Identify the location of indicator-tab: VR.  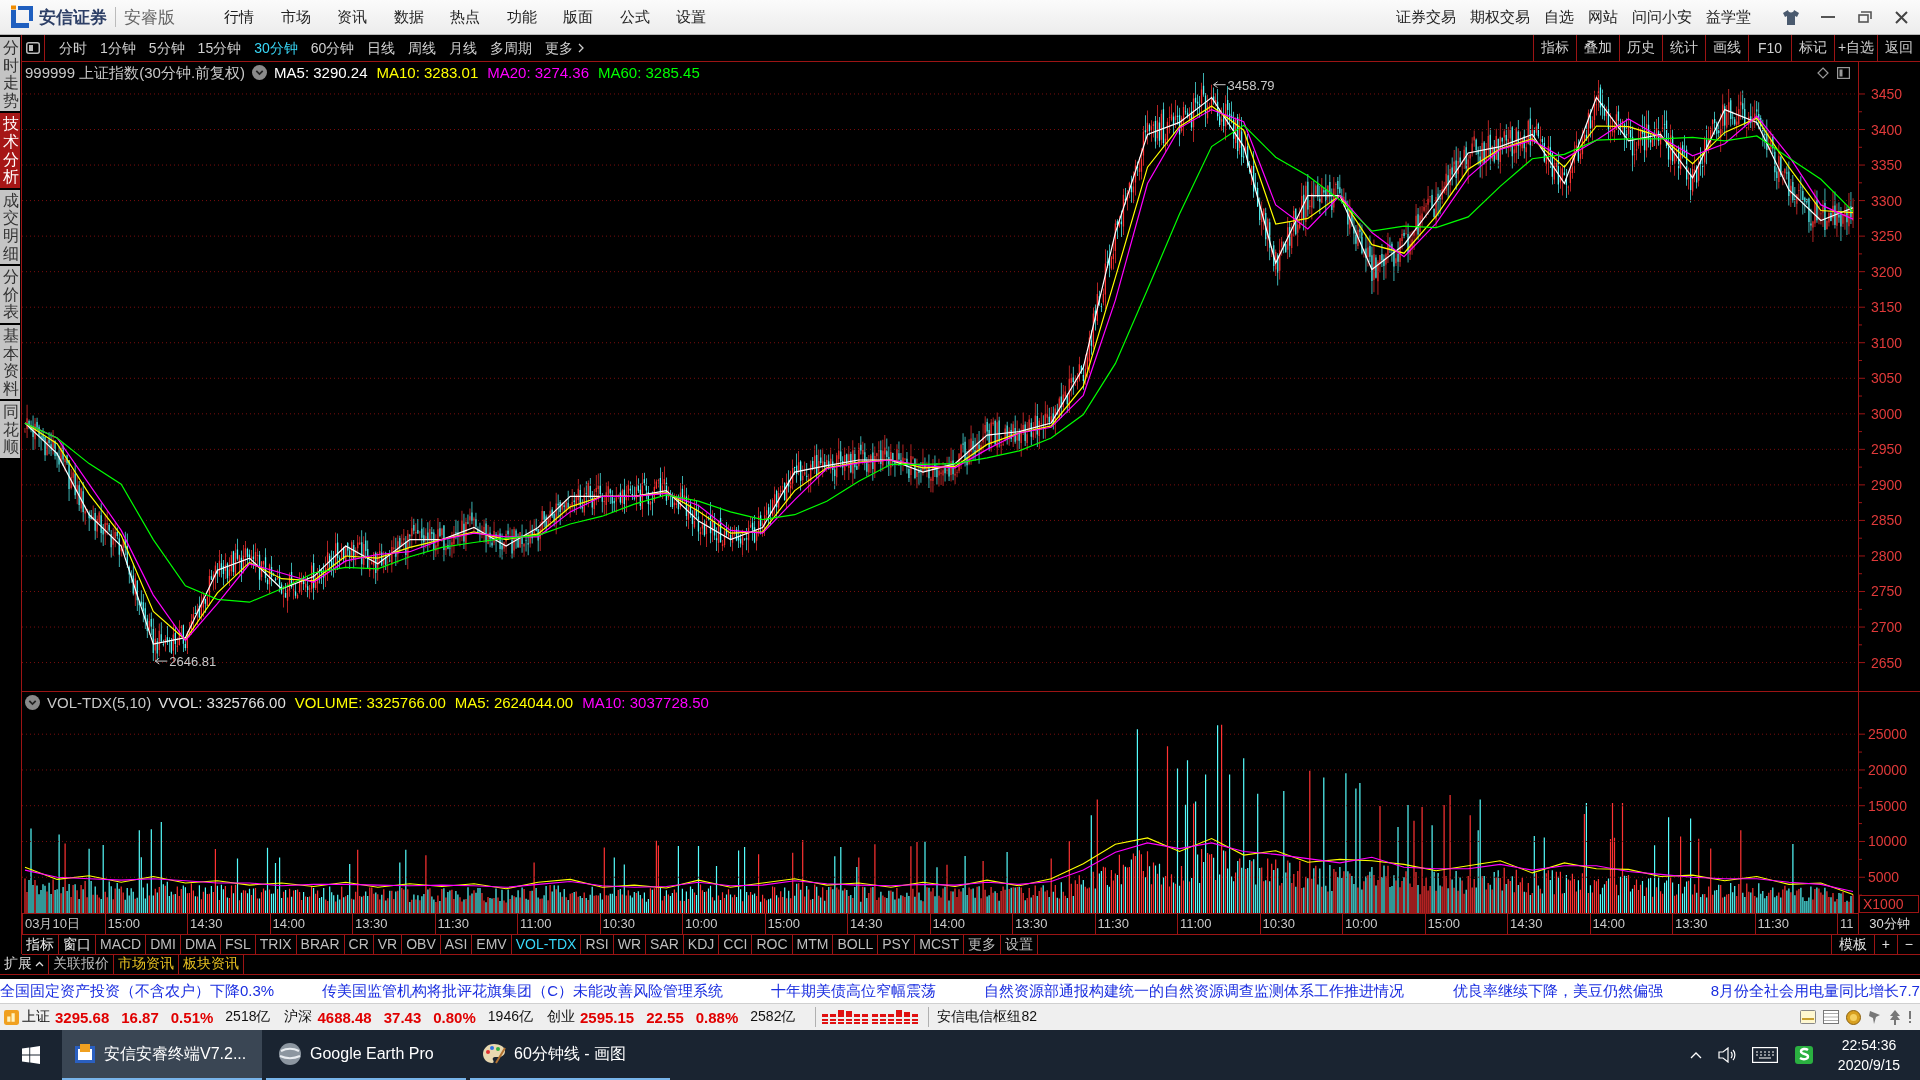
(388, 944).